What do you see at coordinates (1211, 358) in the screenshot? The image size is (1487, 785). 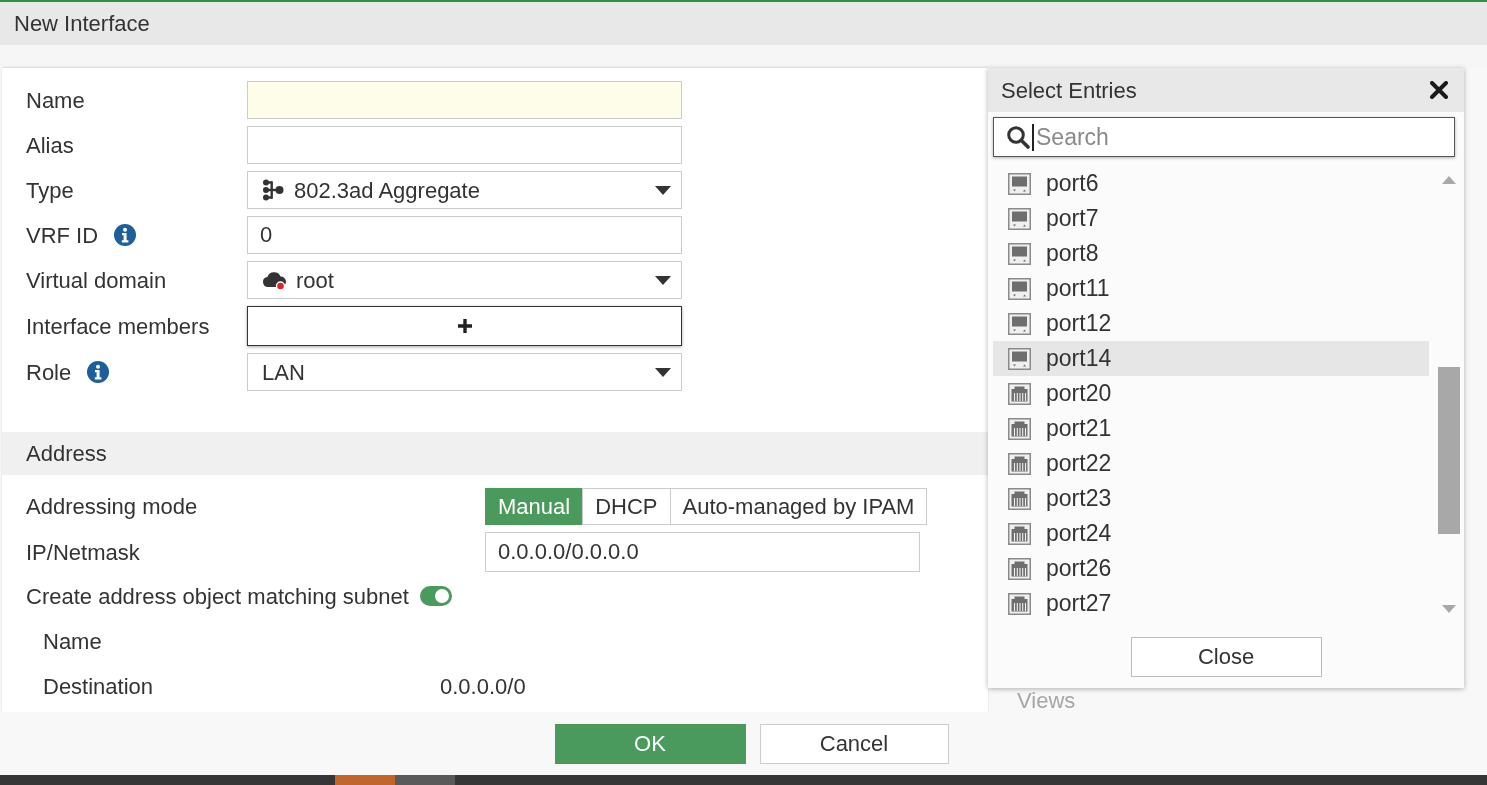 I see `port-list-item: port14` at bounding box center [1211, 358].